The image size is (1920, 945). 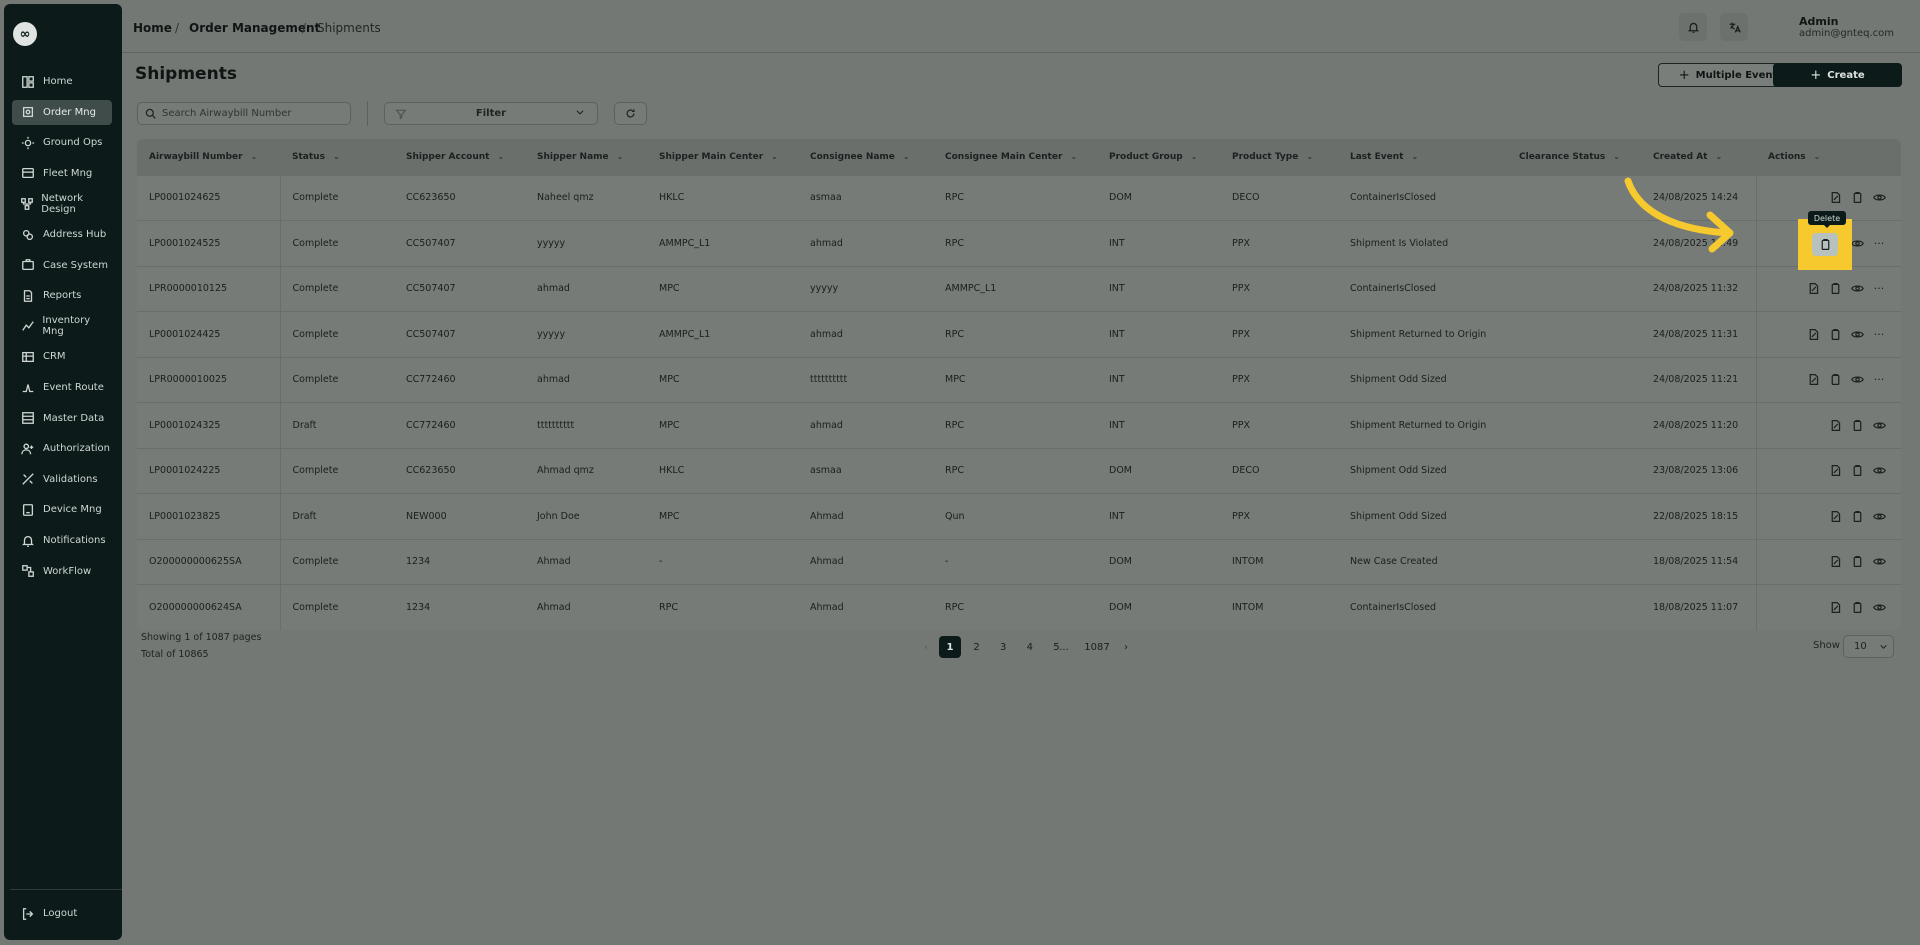 I want to click on last-page-button: 1087, so click(x=1097, y=647).